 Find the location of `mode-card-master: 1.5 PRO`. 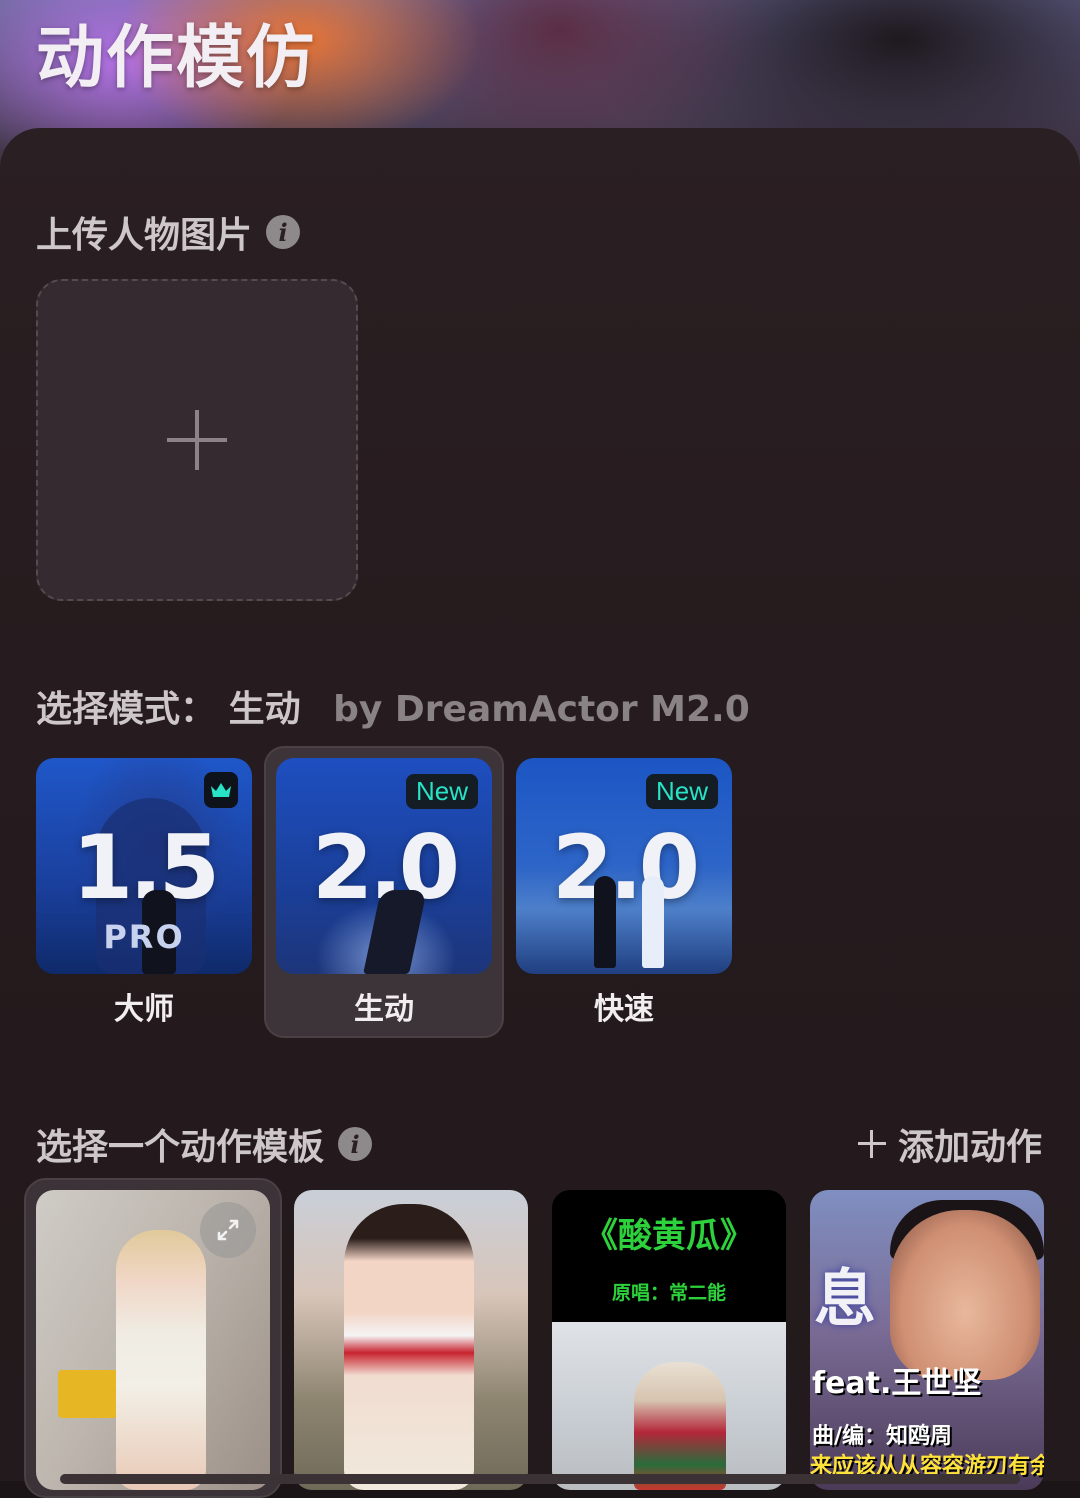

mode-card-master: 1.5 PRO is located at coordinates (144, 866).